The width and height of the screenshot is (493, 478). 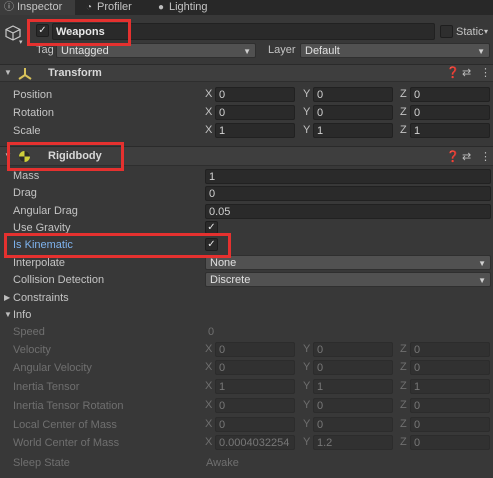 I want to click on layer-dropdown: Default ▼, so click(x=395, y=50).